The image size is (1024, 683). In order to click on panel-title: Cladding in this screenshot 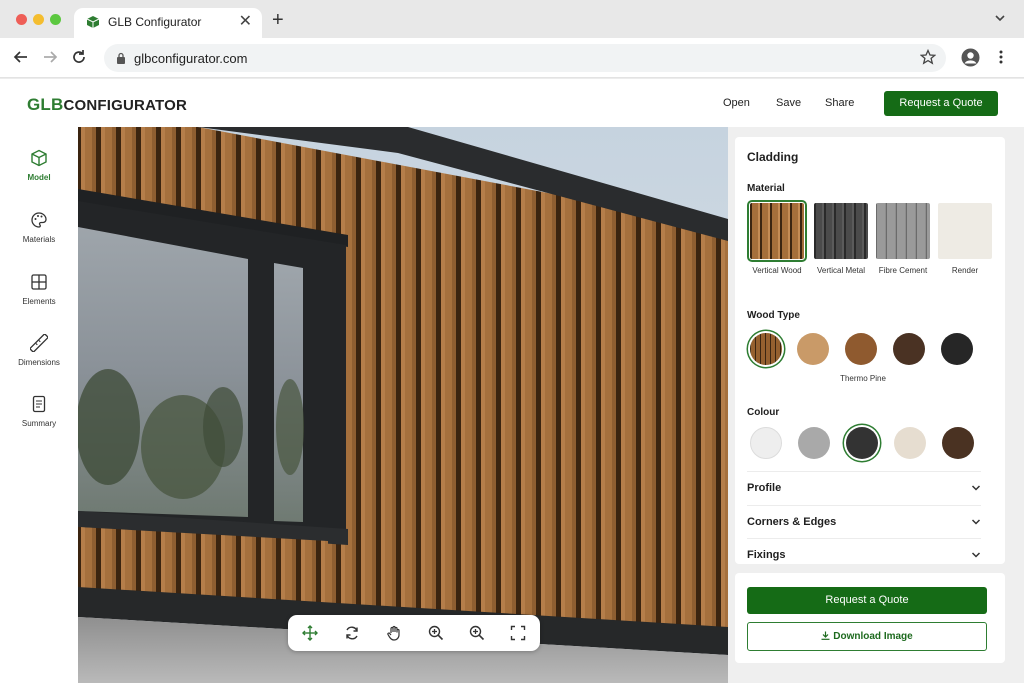, I will do `click(773, 157)`.